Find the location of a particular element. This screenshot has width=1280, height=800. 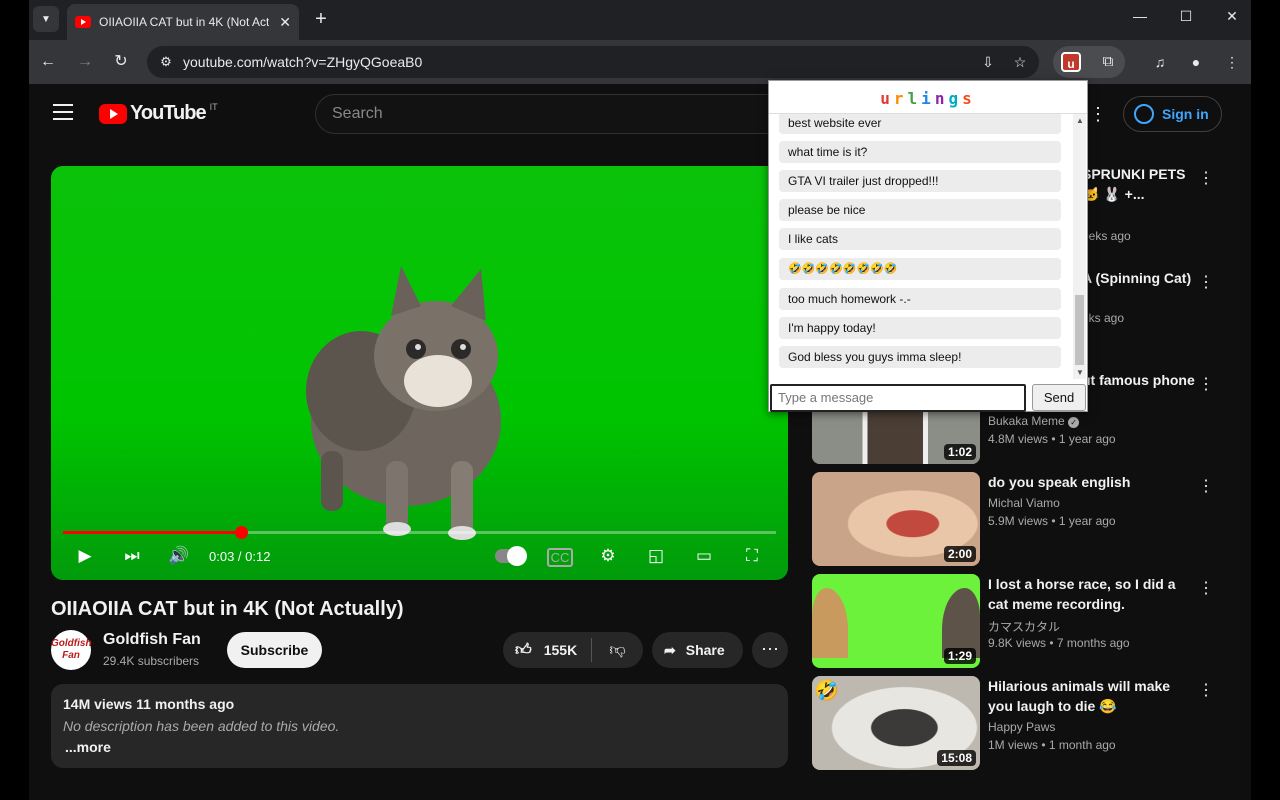

tab-title: OIIAOIIA CAT but in 4K (Not Actually) is located at coordinates (184, 22).